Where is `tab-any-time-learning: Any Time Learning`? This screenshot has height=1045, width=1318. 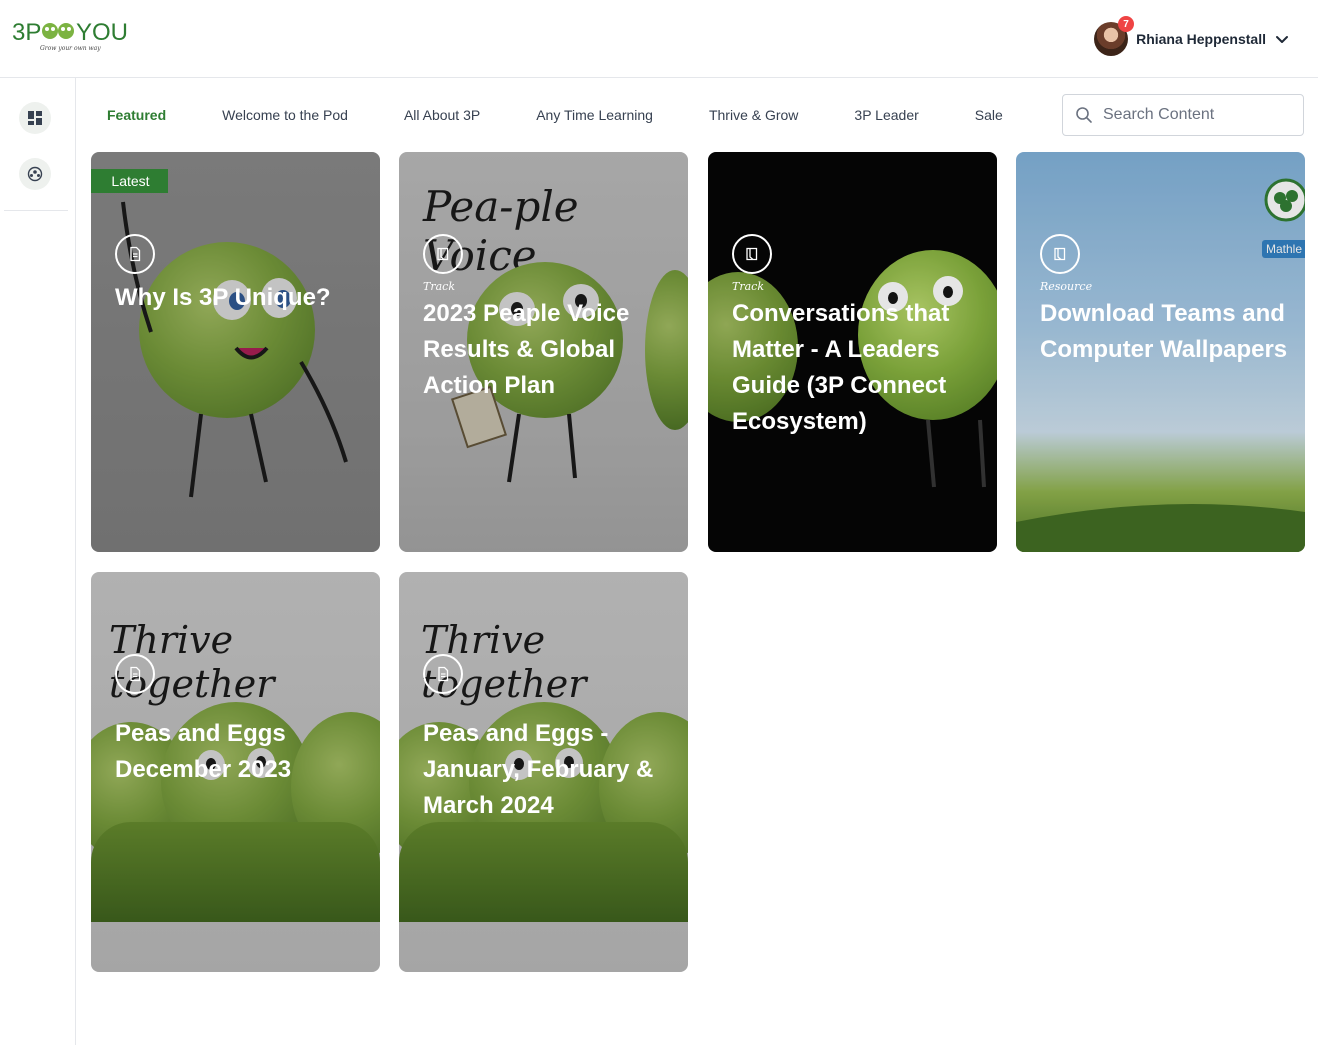 tab-any-time-learning: Any Time Learning is located at coordinates (594, 115).